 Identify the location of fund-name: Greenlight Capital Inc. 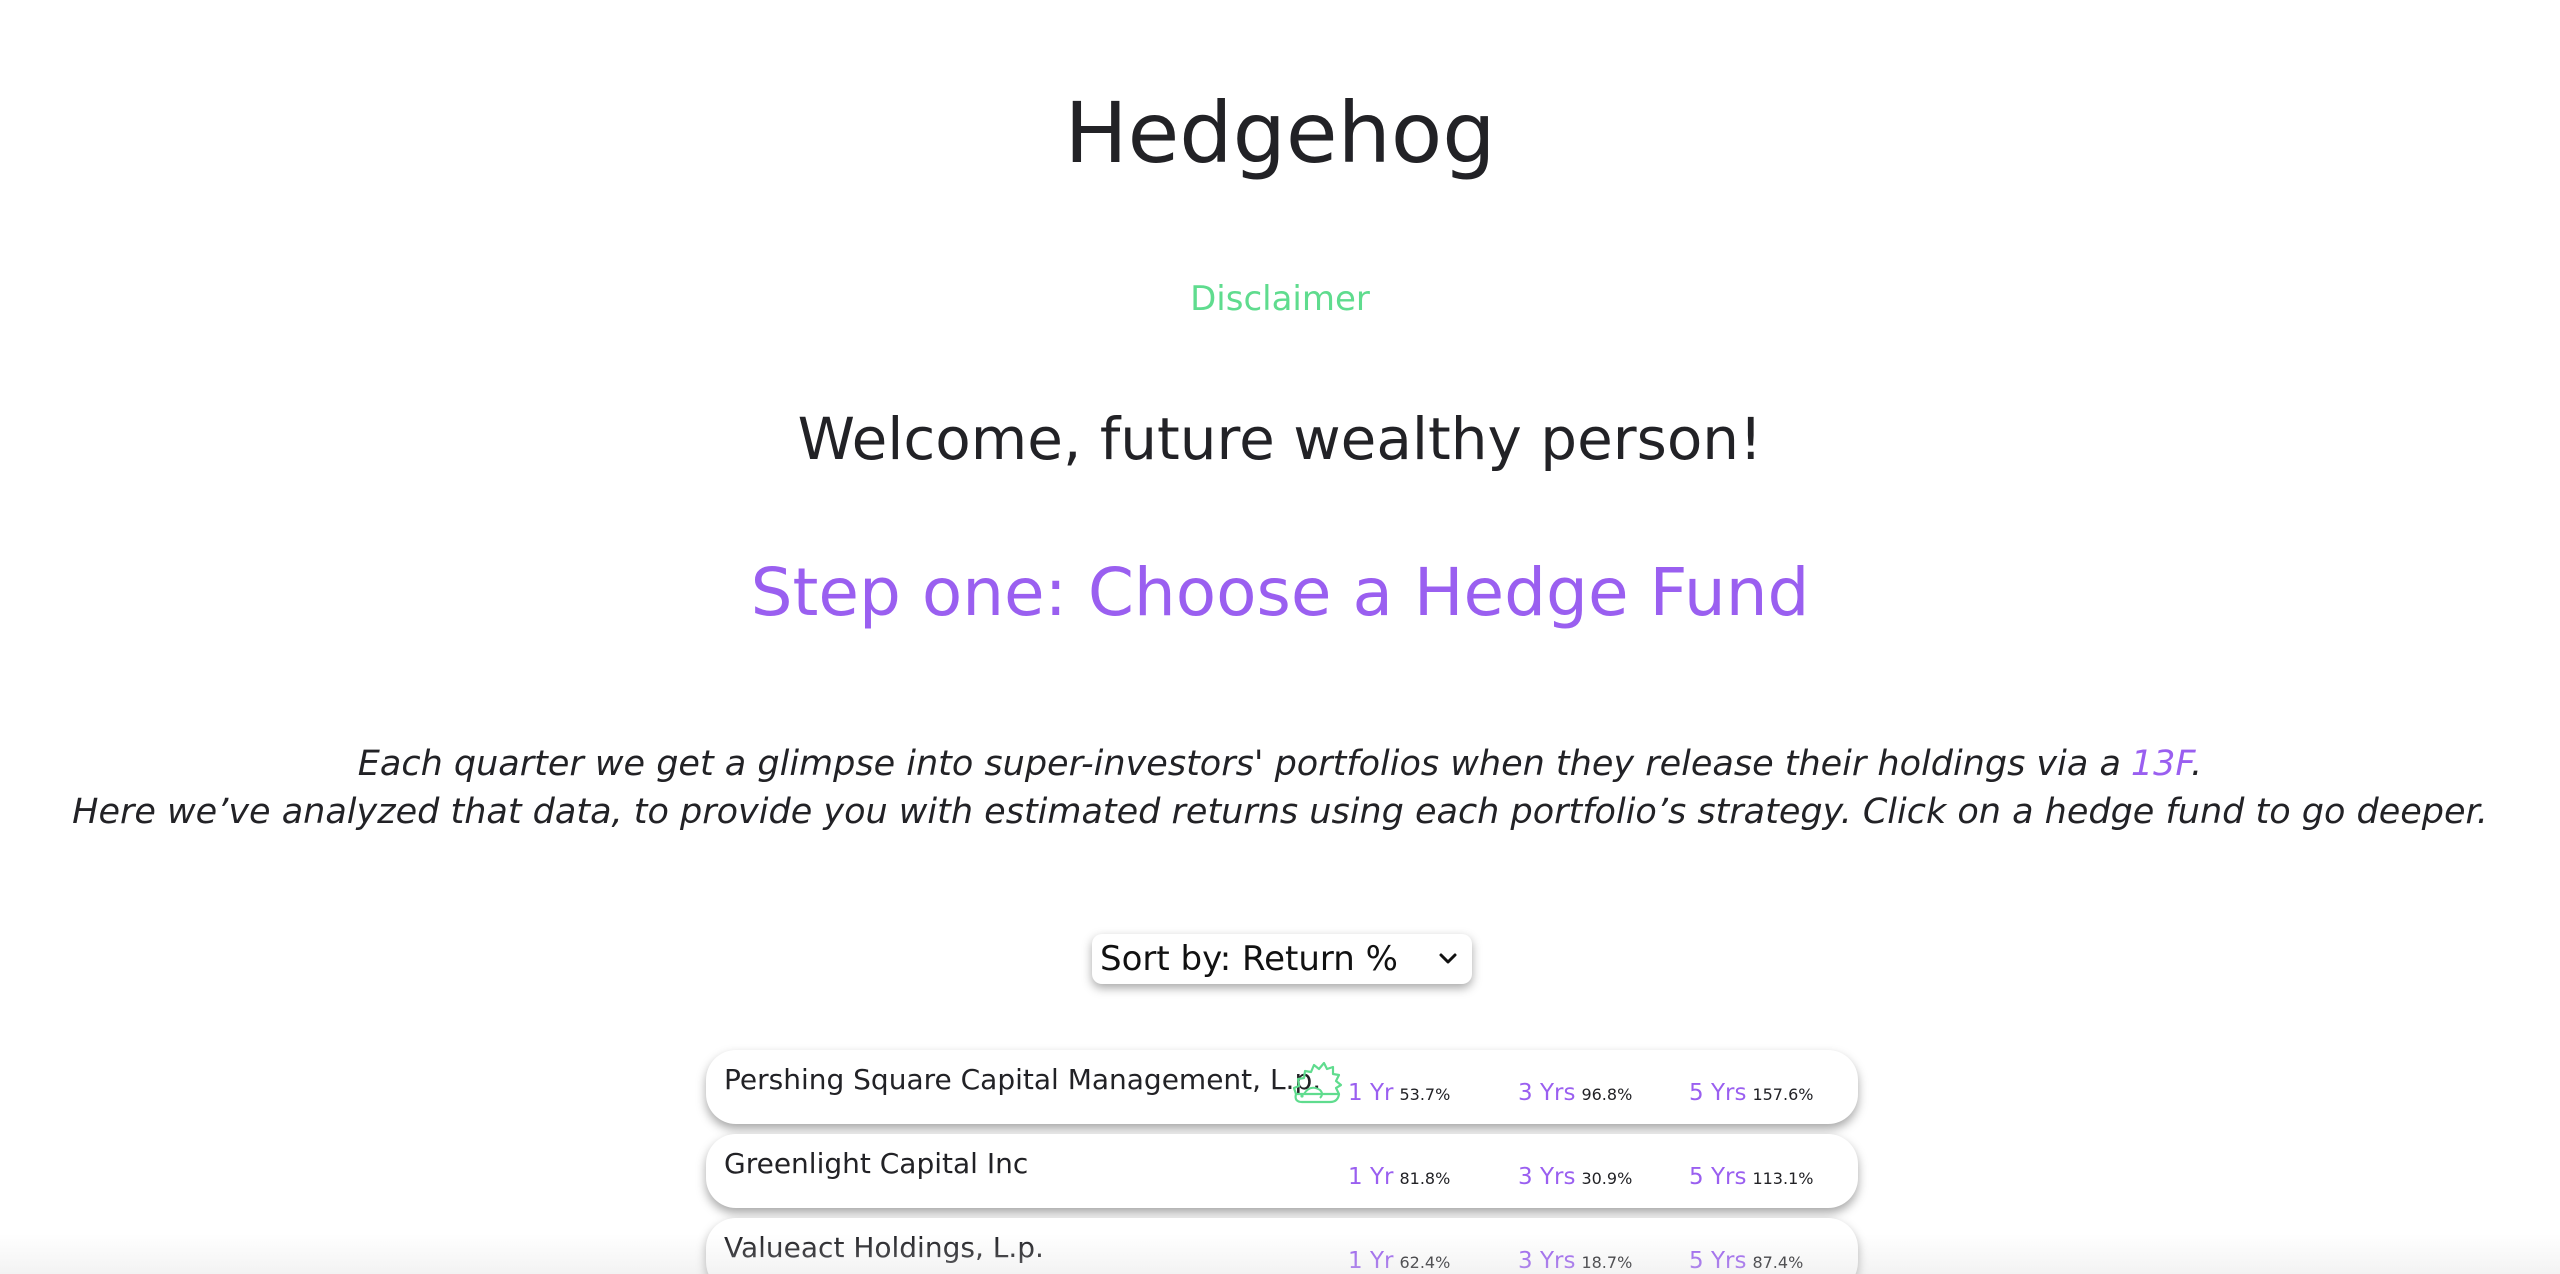
(876, 1163).